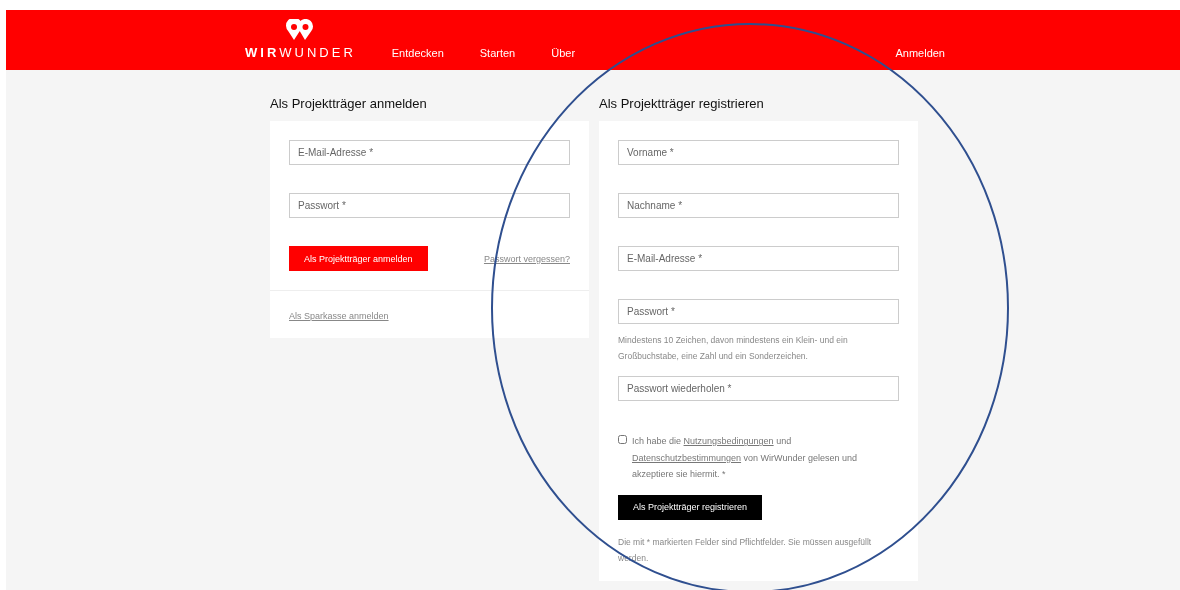 The width and height of the screenshot is (1180, 590). What do you see at coordinates (358, 258) in the screenshot?
I see `login-button: Als Projektträger anmelden` at bounding box center [358, 258].